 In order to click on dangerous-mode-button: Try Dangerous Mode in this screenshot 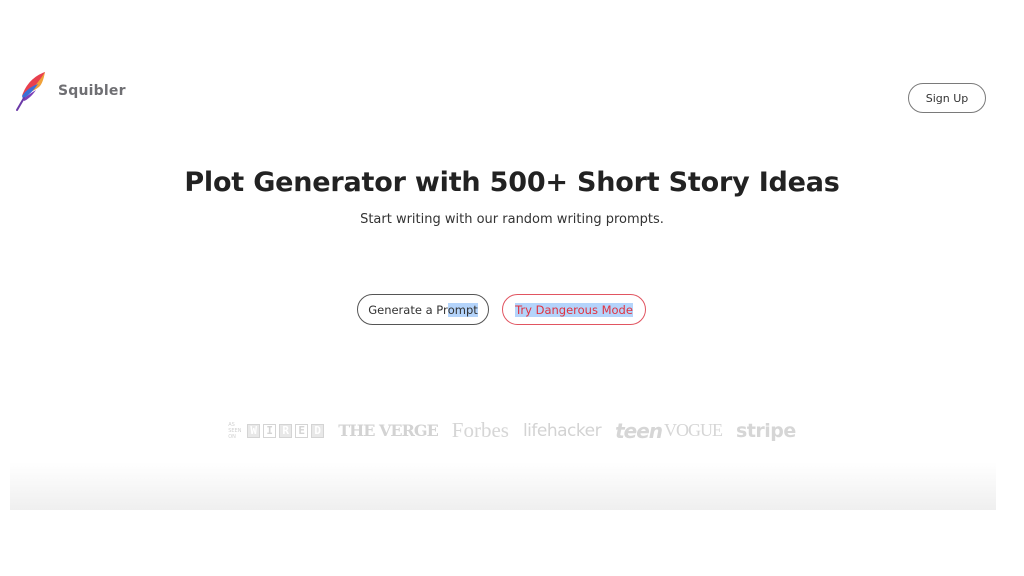, I will do `click(574, 309)`.